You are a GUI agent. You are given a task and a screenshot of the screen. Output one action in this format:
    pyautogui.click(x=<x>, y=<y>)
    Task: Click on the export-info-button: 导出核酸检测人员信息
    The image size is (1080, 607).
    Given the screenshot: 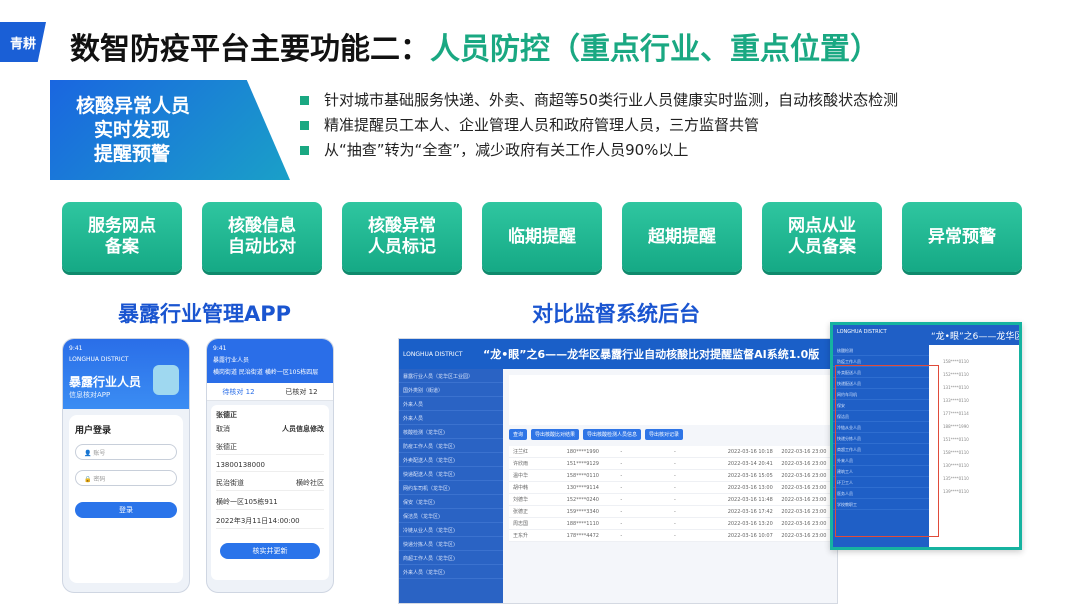 What is the action you would take?
    pyautogui.click(x=612, y=434)
    